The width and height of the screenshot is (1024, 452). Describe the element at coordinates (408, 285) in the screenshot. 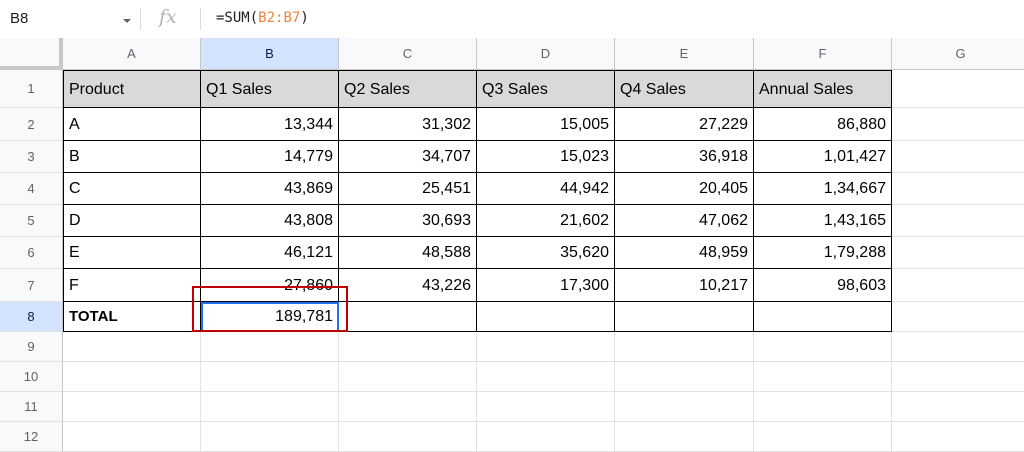

I see `table-cell: 43,226` at that location.